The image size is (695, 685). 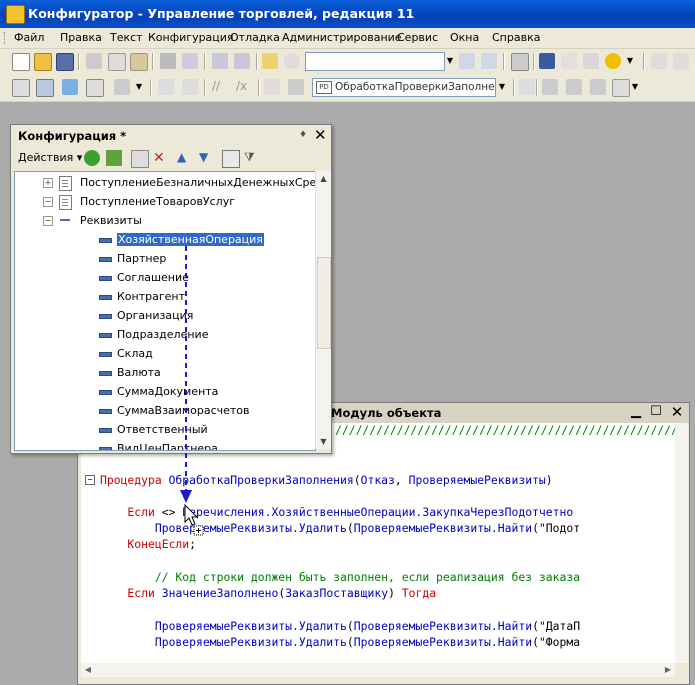 What do you see at coordinates (114, 158) in the screenshot?
I see `edit-icon` at bounding box center [114, 158].